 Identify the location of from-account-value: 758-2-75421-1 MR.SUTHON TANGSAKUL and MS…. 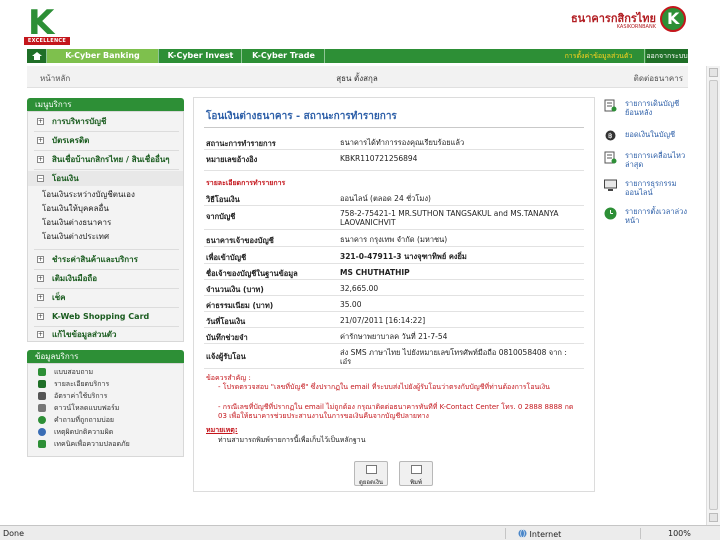
(449, 218).